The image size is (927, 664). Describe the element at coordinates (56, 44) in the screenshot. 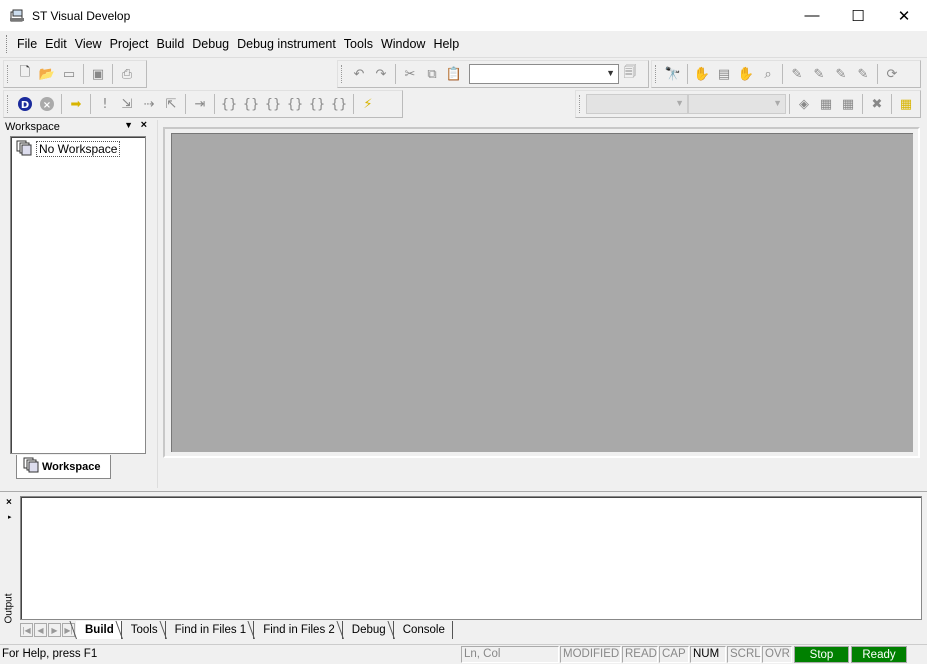

I see `menu-edit: Edit` at that location.